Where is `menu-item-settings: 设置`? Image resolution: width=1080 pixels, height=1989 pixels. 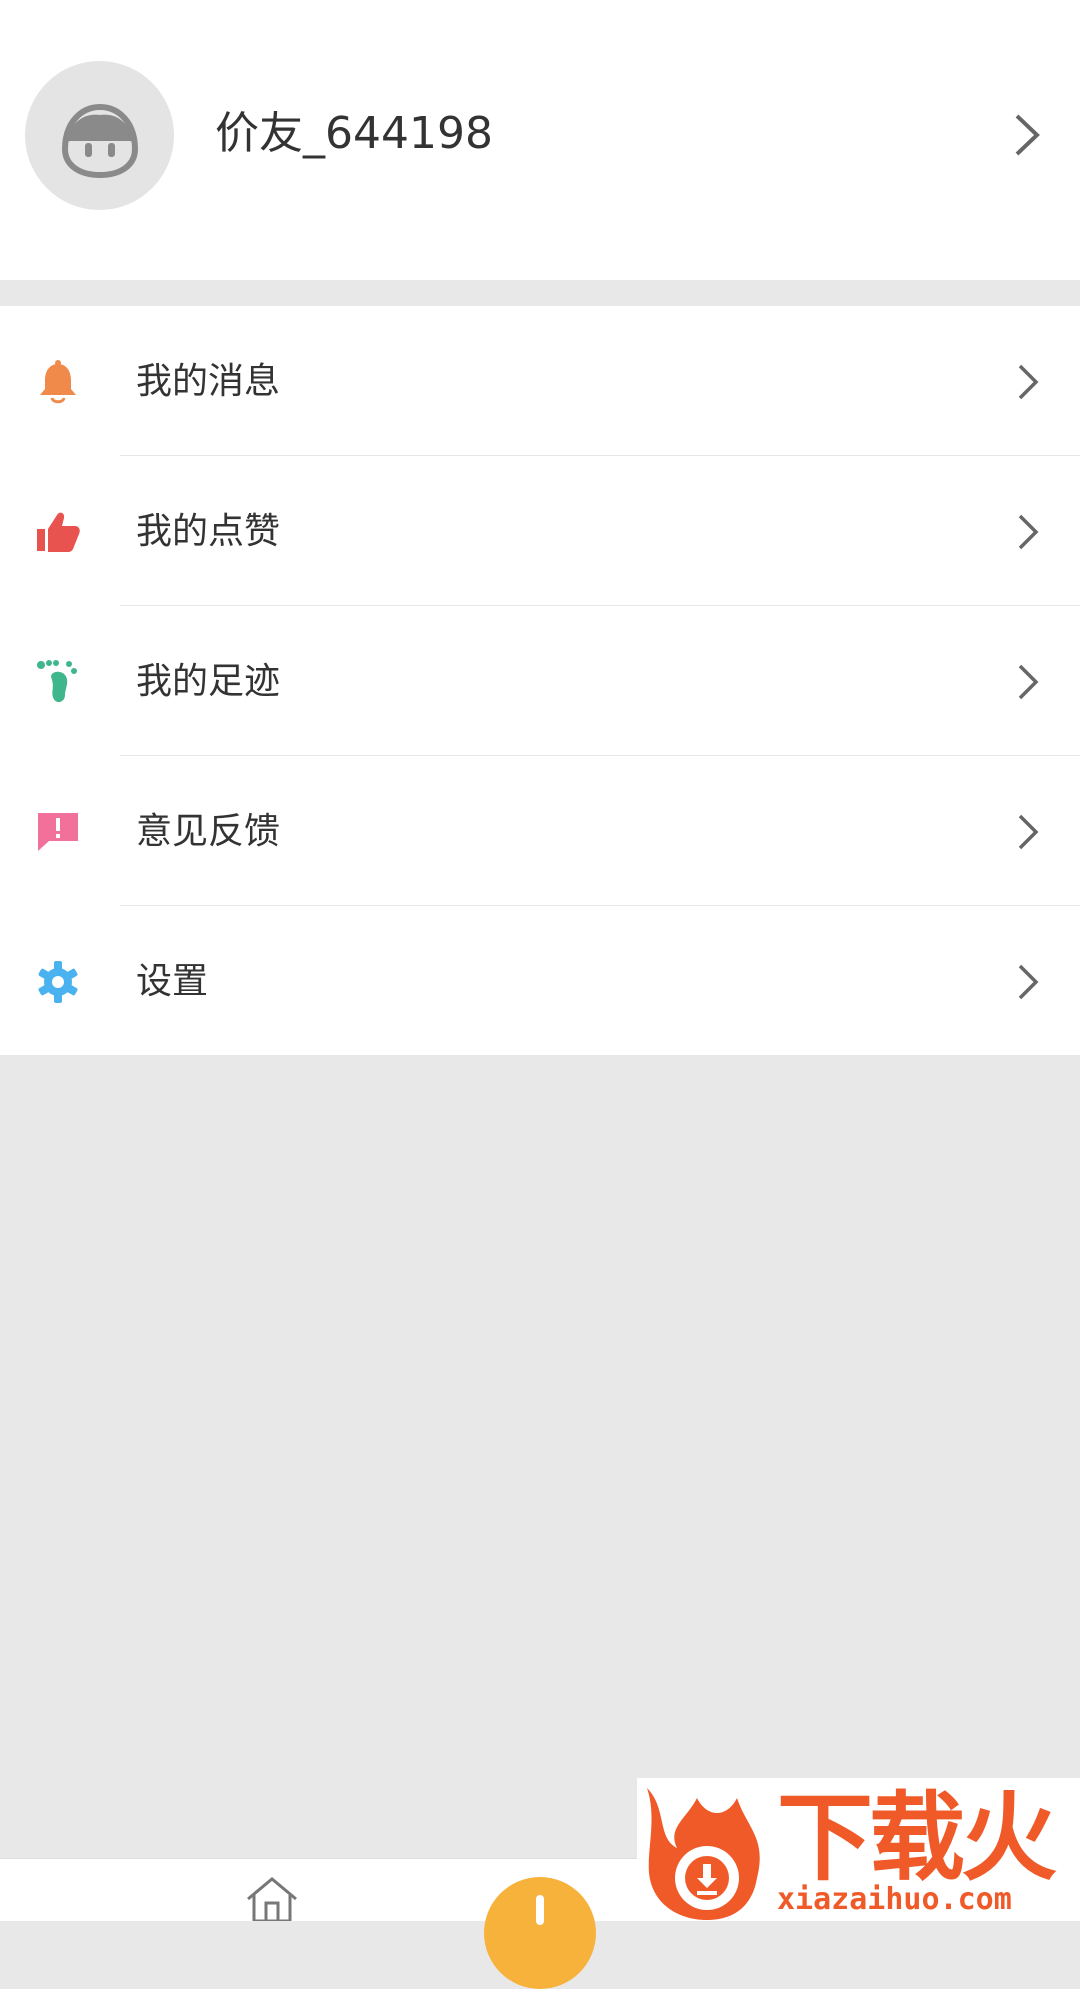 menu-item-settings: 设置 is located at coordinates (540, 981).